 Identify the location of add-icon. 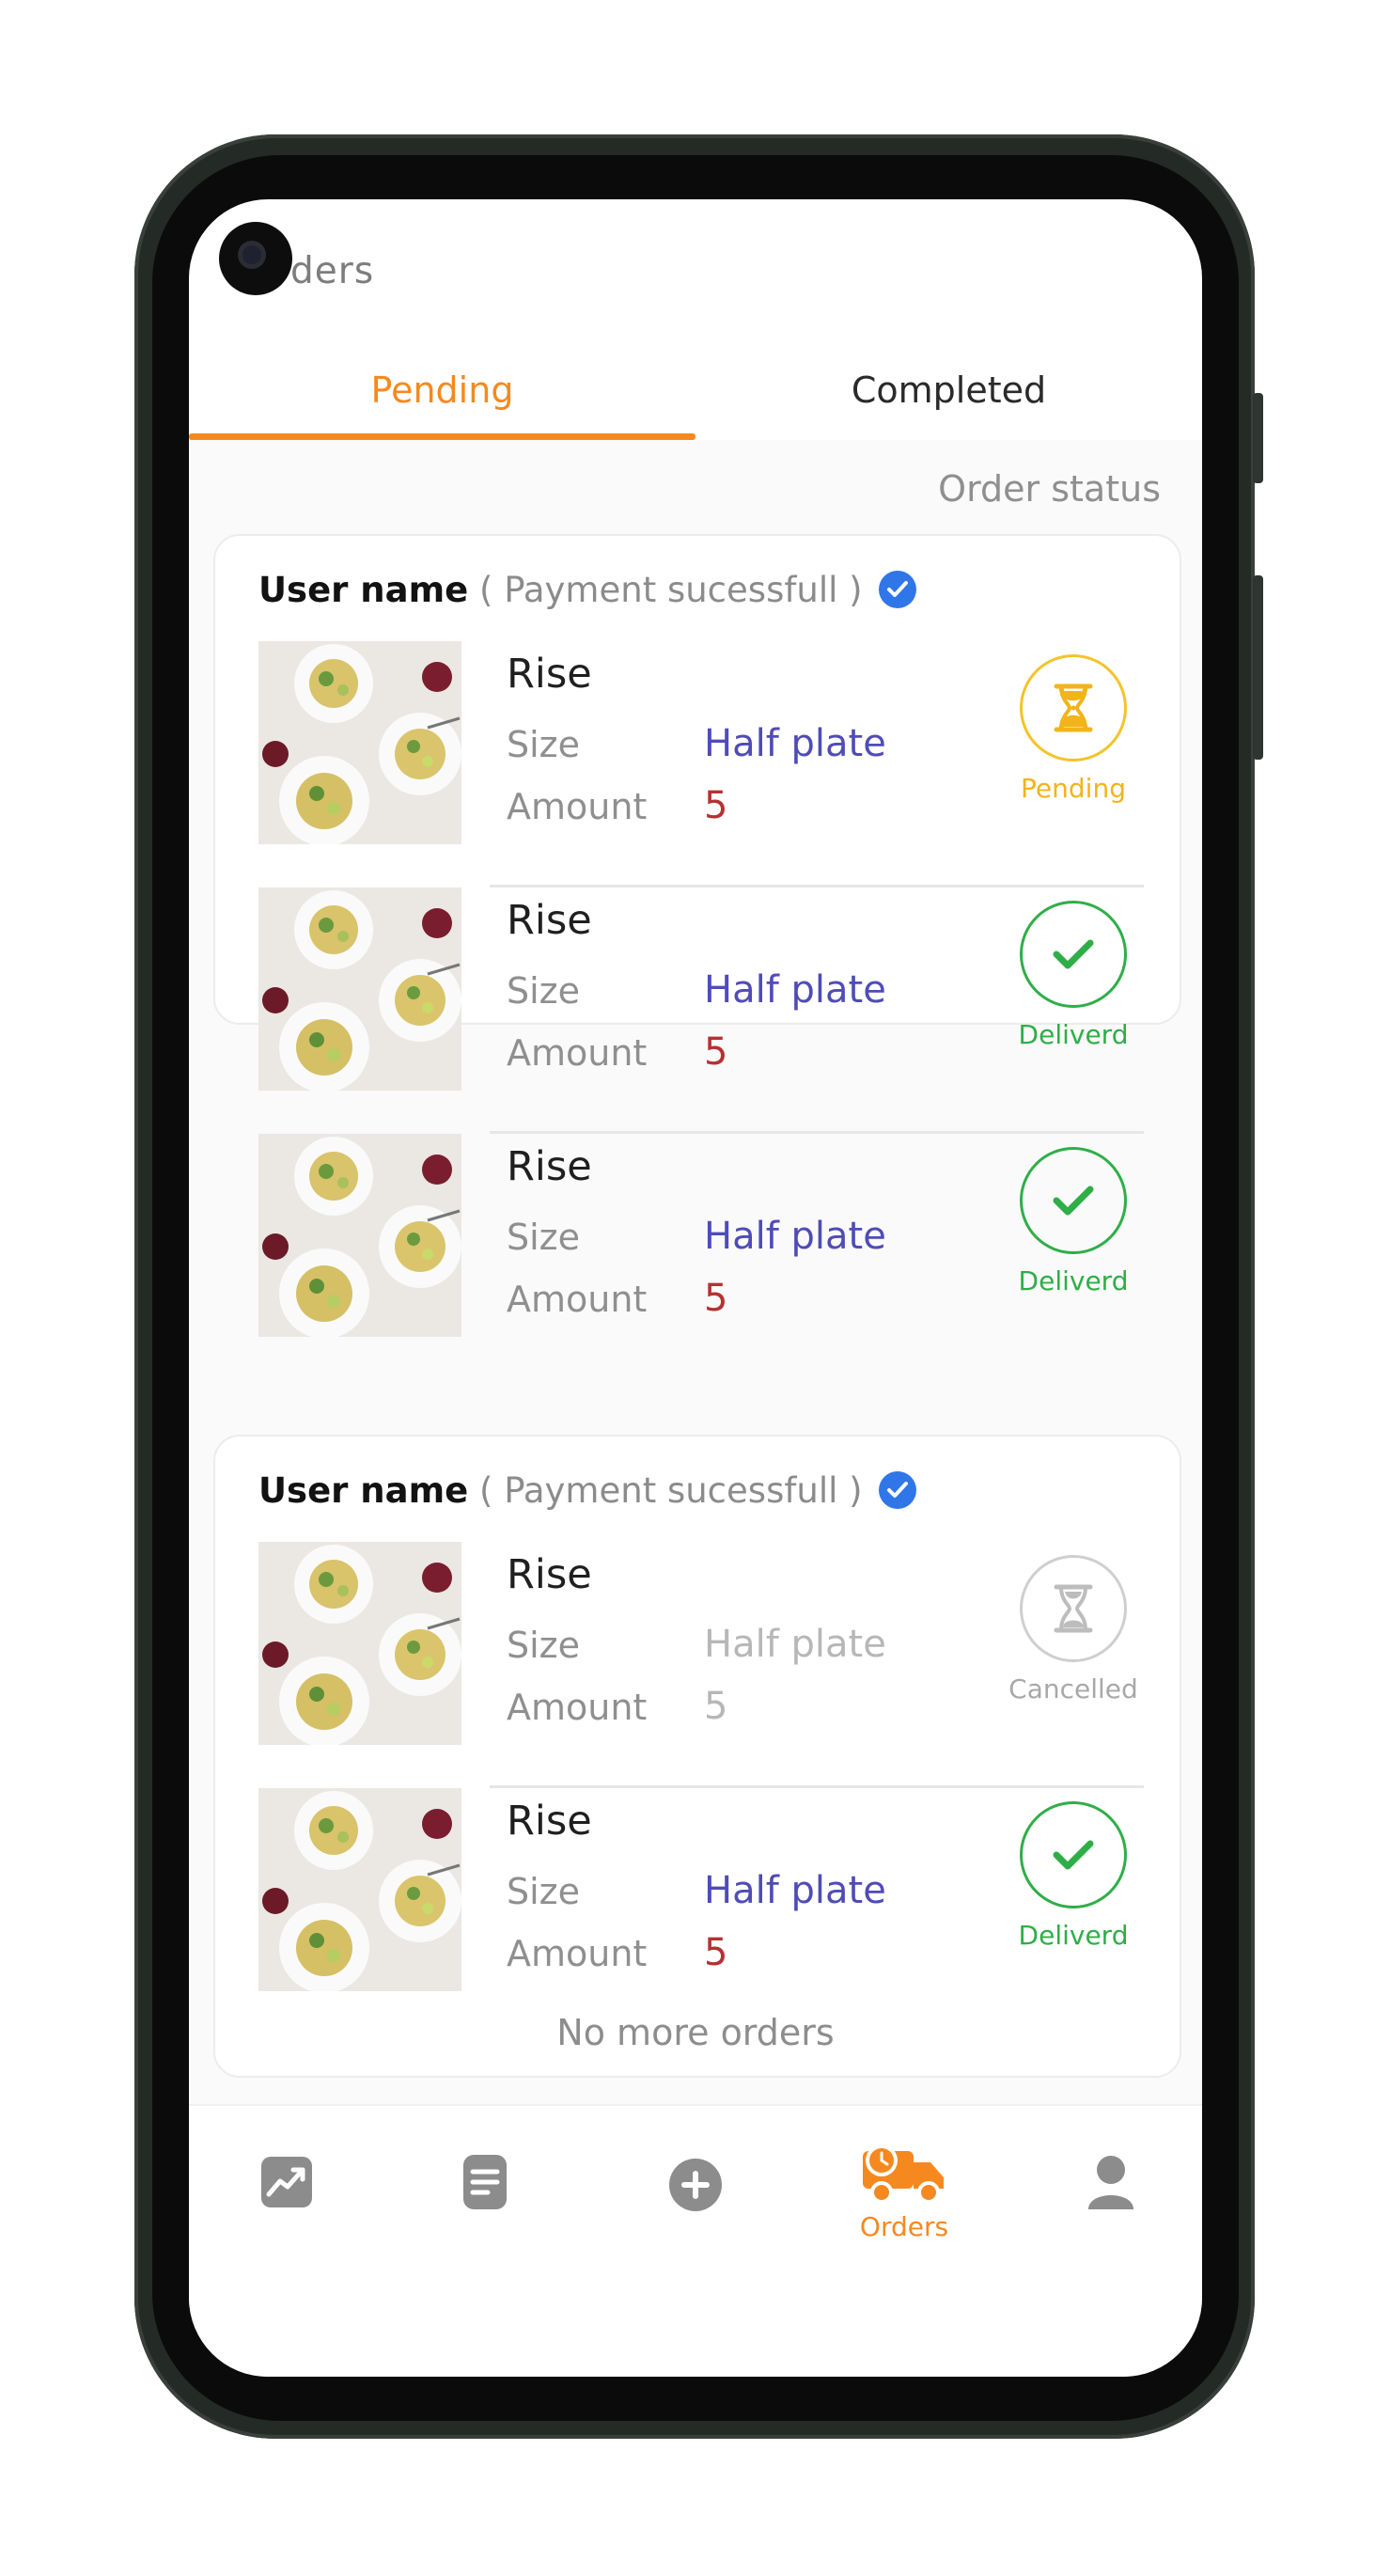
(696, 2182).